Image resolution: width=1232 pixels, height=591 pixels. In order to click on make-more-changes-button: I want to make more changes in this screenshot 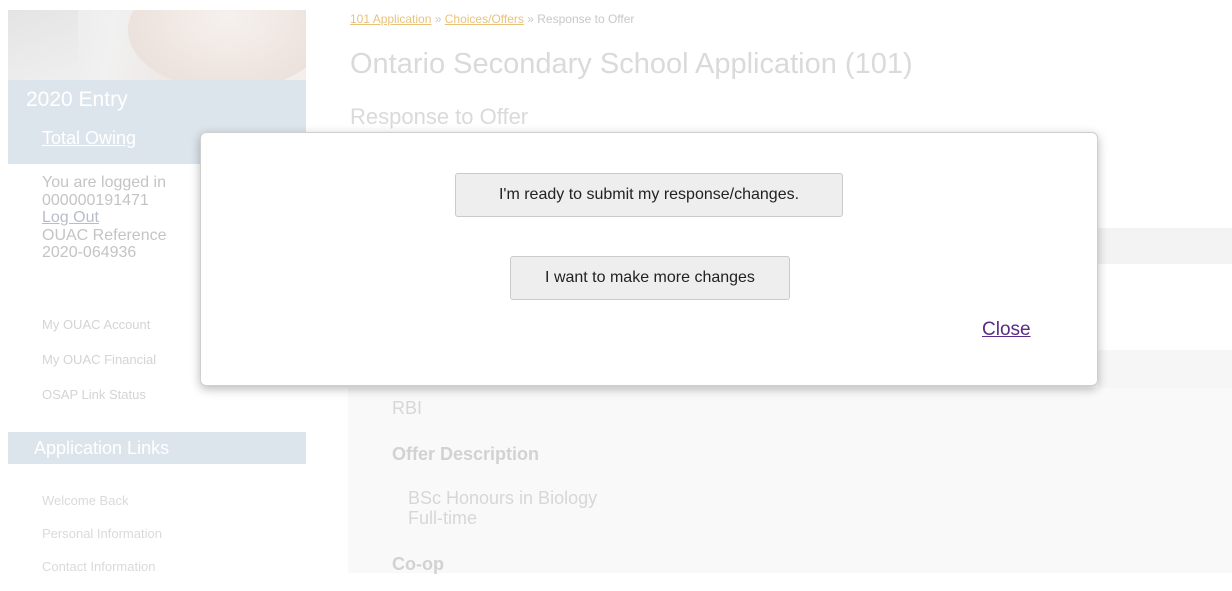, I will do `click(650, 278)`.